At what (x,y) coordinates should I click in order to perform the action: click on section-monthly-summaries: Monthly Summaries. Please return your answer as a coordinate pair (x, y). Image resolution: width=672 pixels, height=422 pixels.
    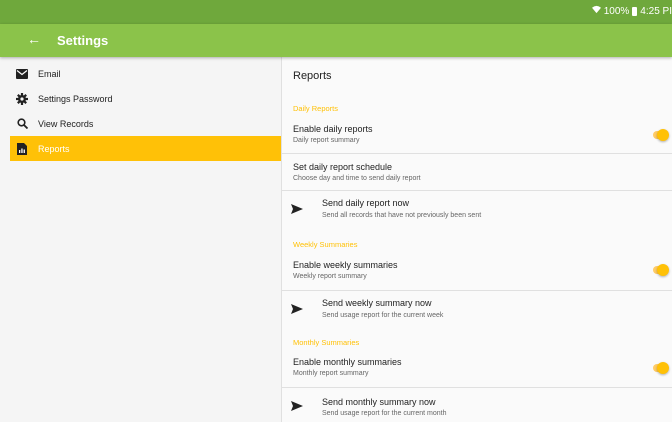
    Looking at the image, I should click on (326, 342).